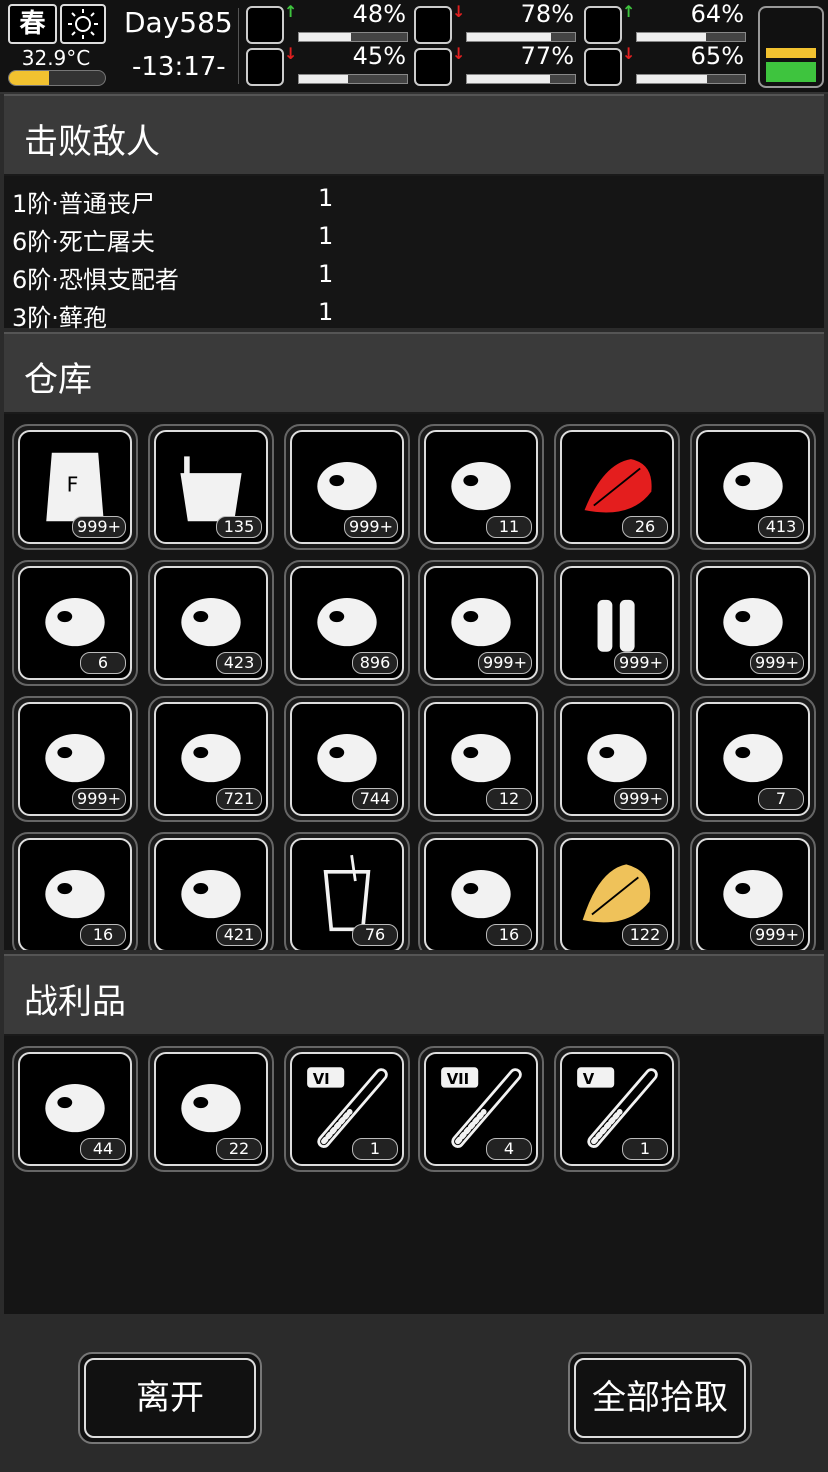 Image resolution: width=828 pixels, height=1472 pixels. Describe the element at coordinates (75, 623) in the screenshot. I see `item-slot: 6` at that location.